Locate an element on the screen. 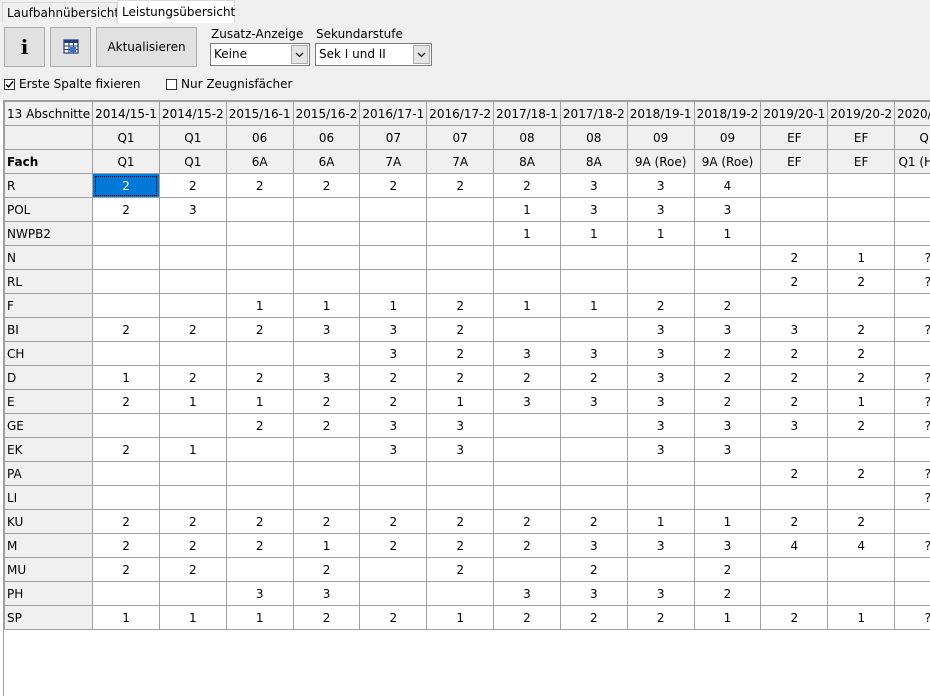 The image size is (930, 696). fach-name-cell: BI is located at coordinates (49, 330).